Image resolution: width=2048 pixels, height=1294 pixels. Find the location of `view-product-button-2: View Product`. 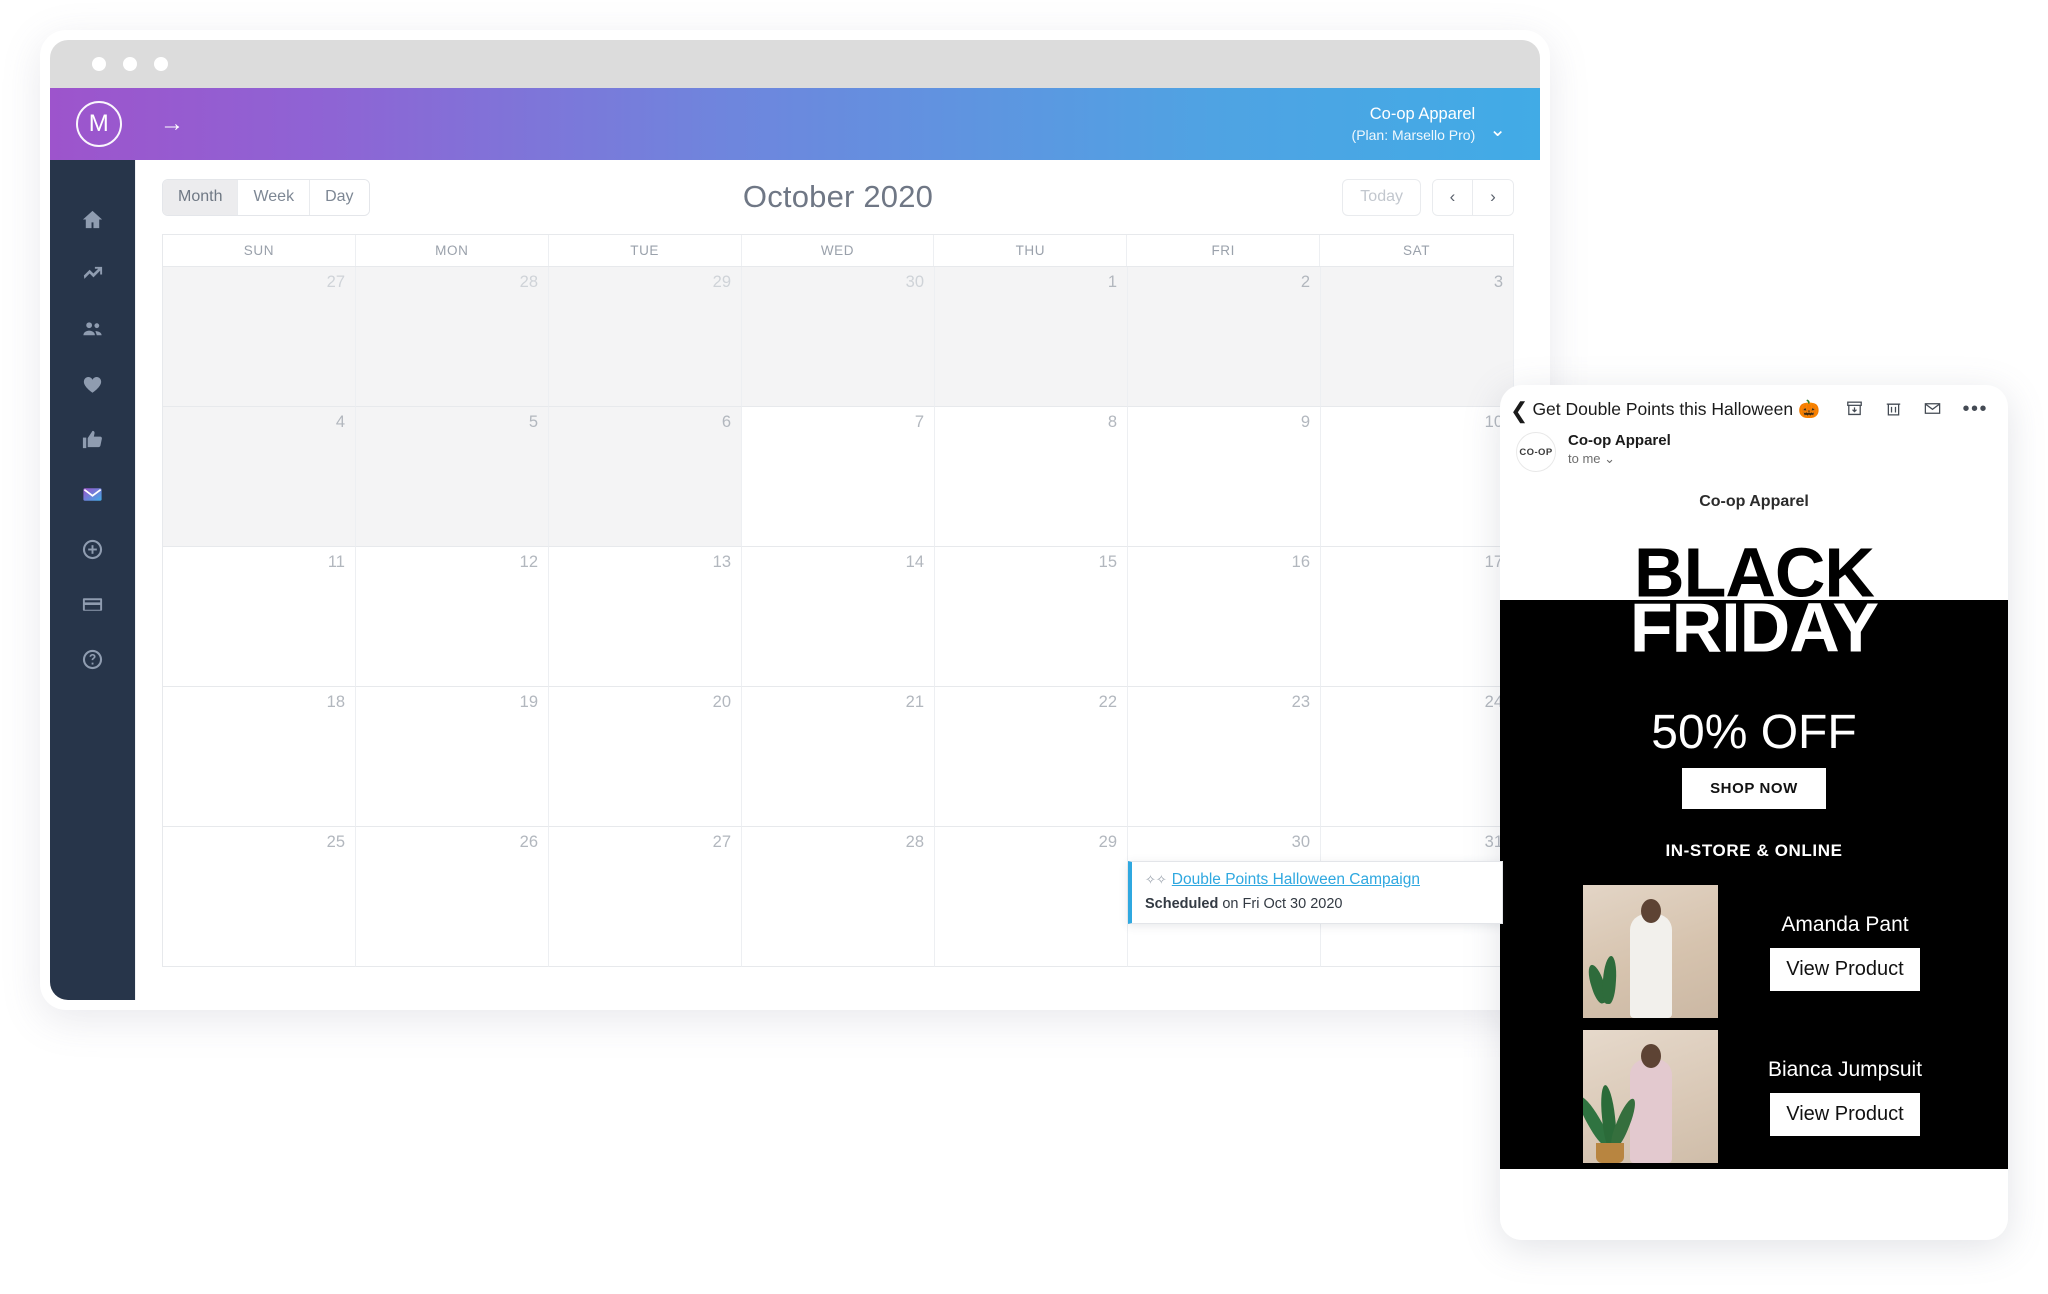

view-product-button-2: View Product is located at coordinates (1845, 1114).